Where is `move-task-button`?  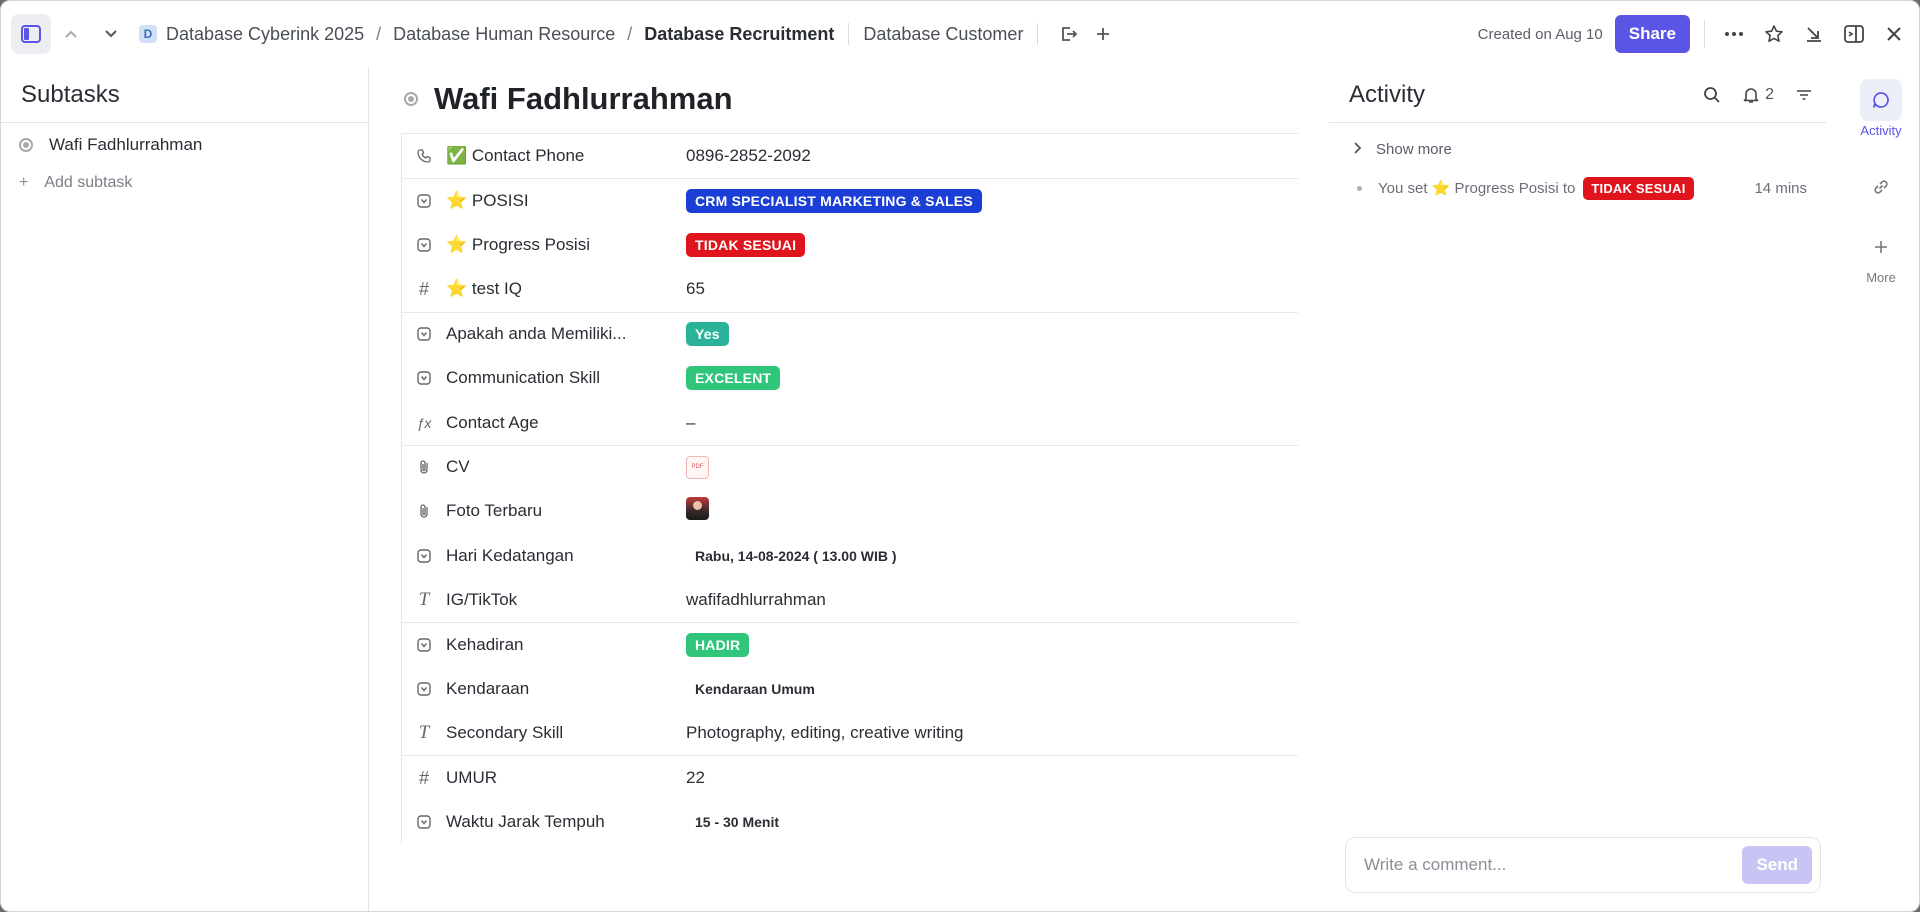 move-task-button is located at coordinates (1069, 34).